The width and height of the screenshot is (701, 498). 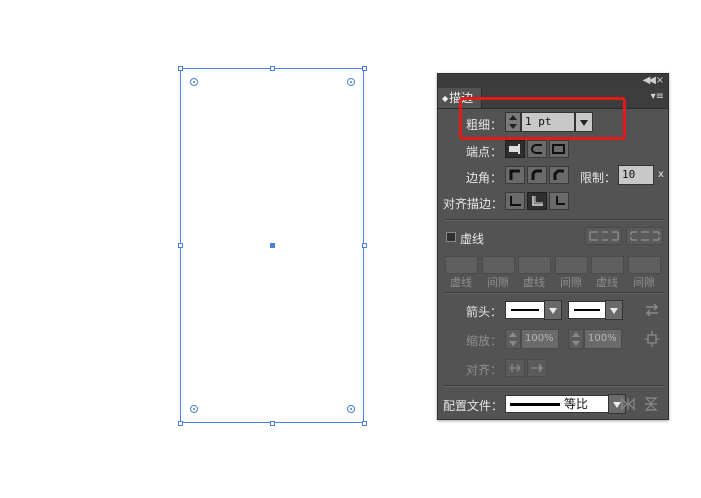 I want to click on end-arrowhead-select, so click(x=587, y=310).